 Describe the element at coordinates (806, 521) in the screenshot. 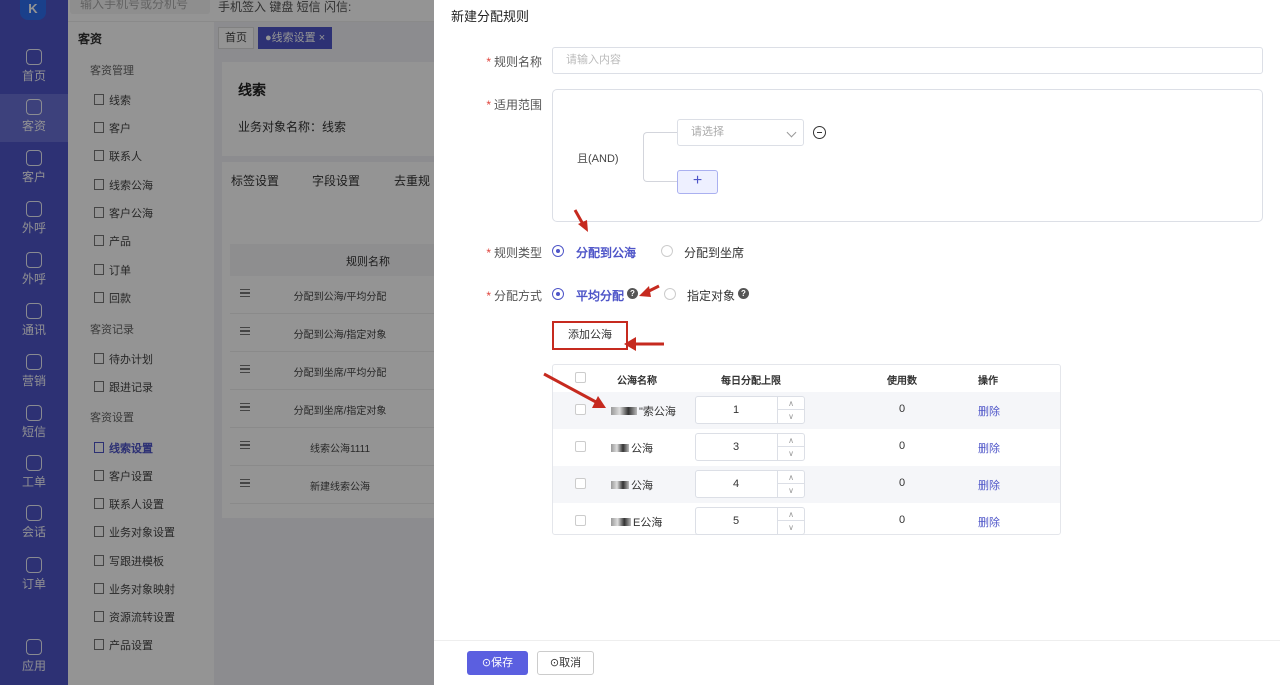

I see `table-row: E公海 5 ∧ ∨ 0 删除` at that location.